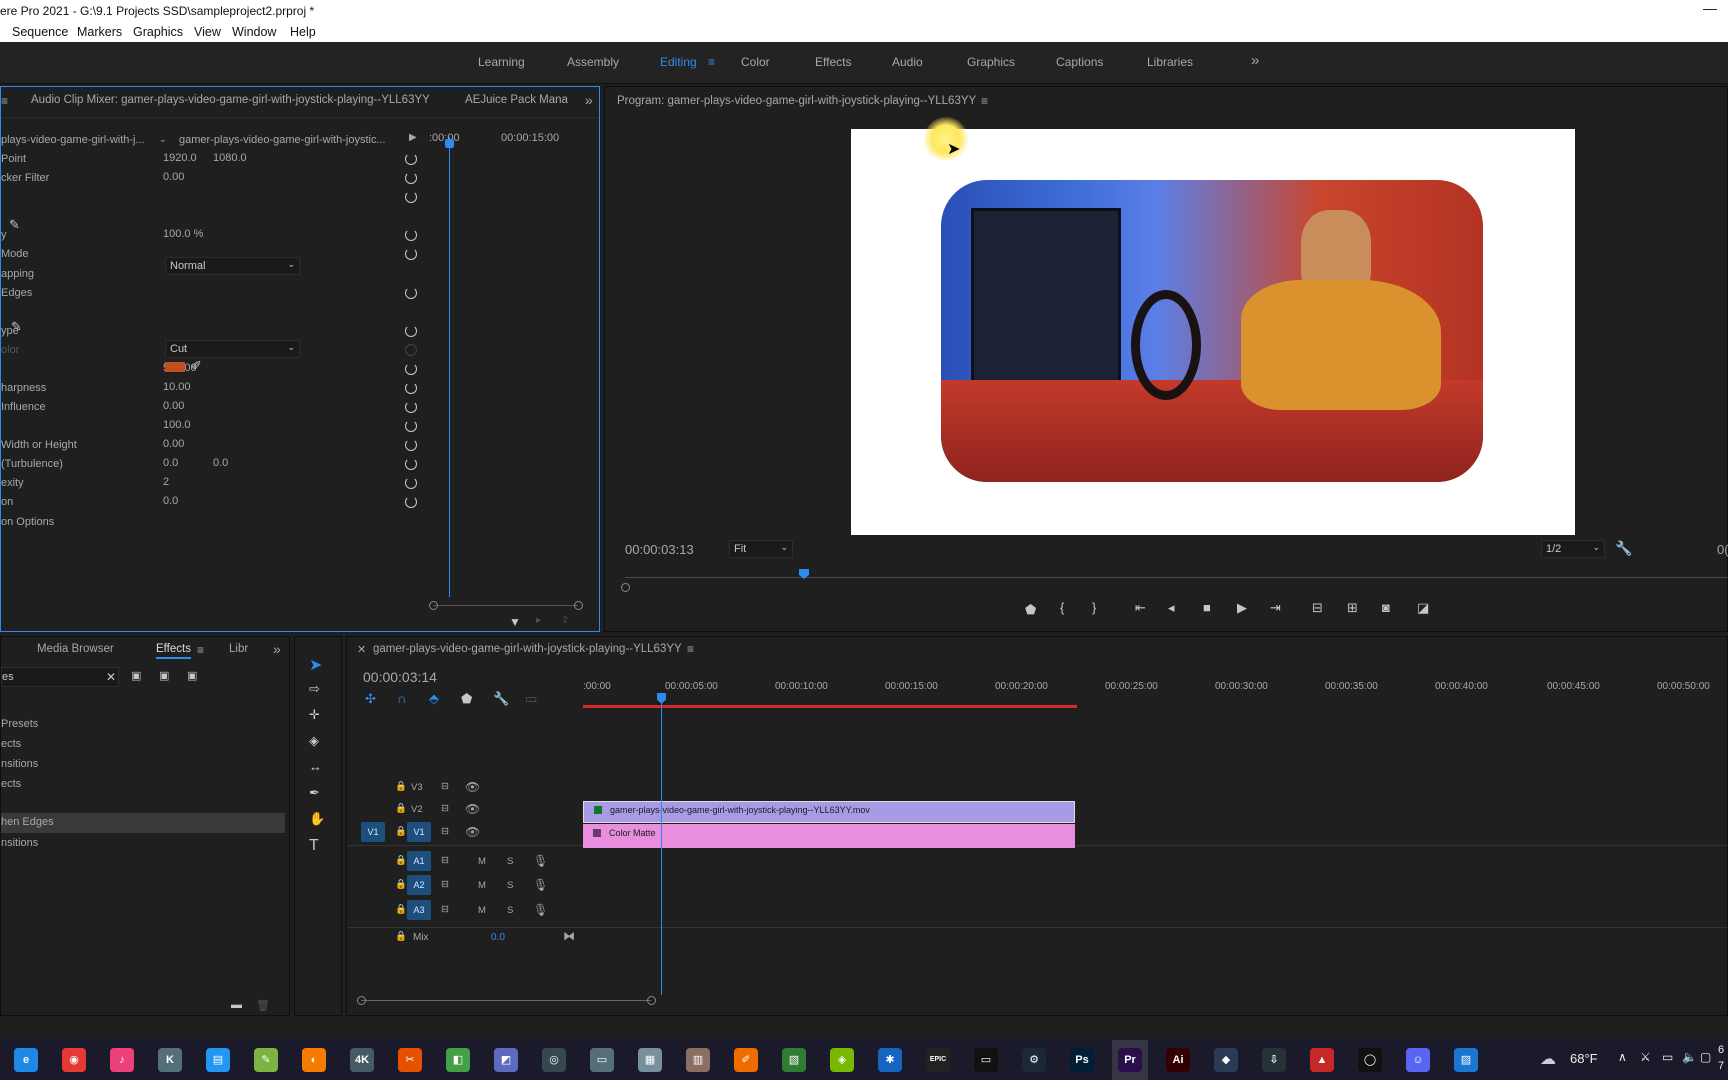 This screenshot has height=1080, width=1728. I want to click on pen-tool-icon: ✒, so click(314, 793).